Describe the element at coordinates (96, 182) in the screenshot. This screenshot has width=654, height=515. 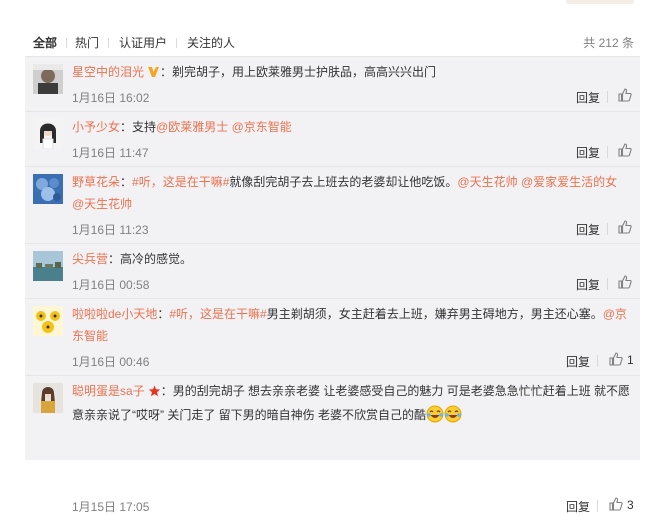
I see `username-link: 野草花朵` at that location.